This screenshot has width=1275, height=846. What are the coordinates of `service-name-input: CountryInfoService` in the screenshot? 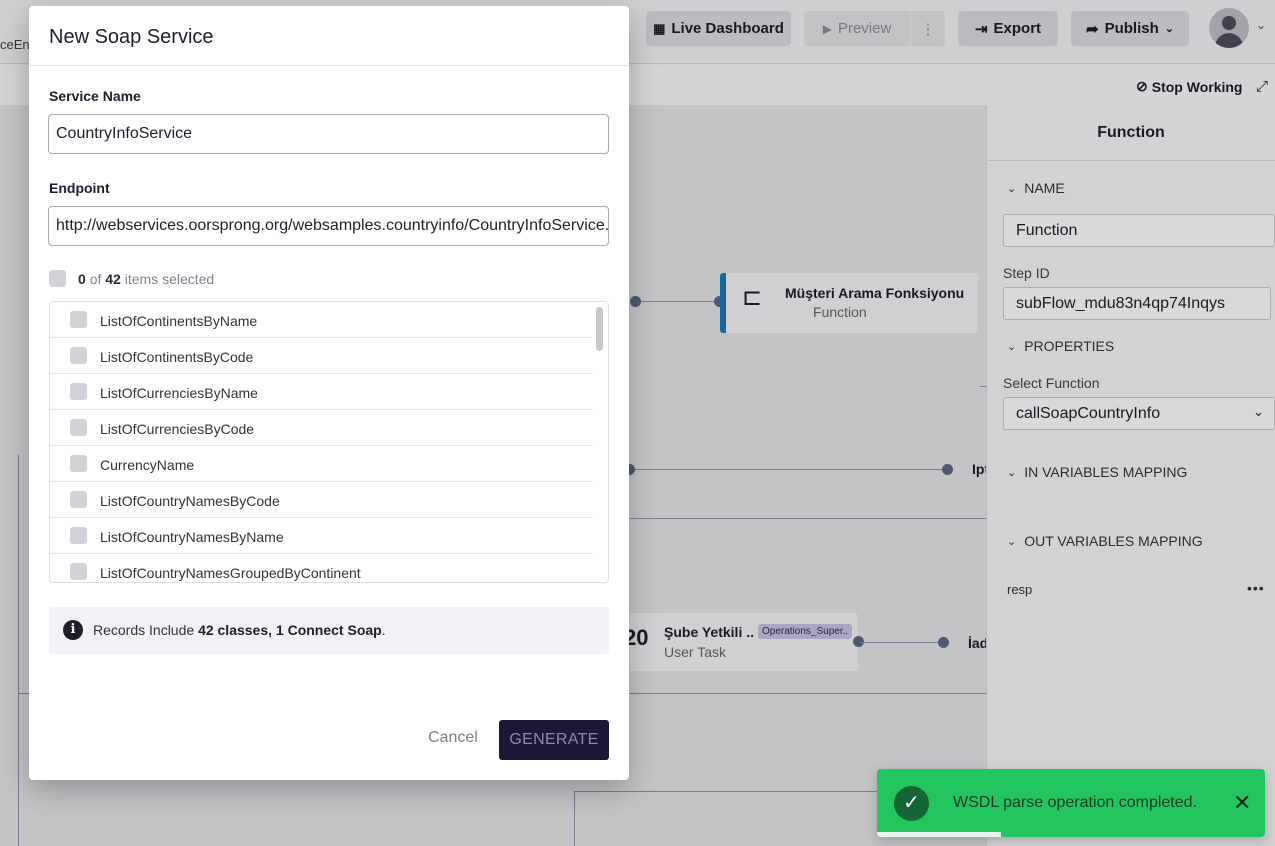 It's located at (328, 134).